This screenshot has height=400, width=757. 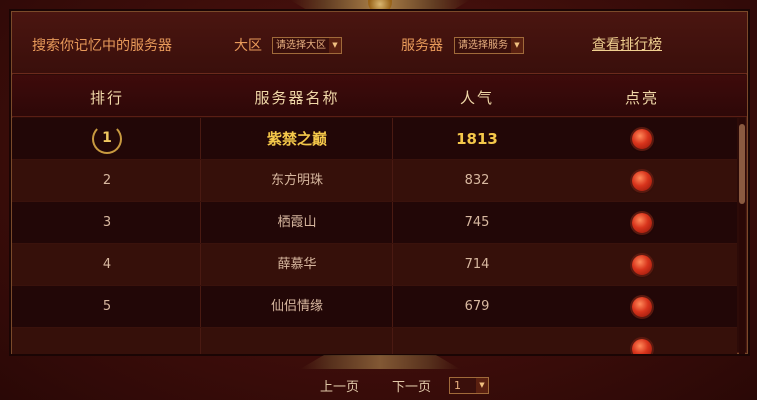 What do you see at coordinates (411, 385) in the screenshot?
I see `next-page-button: 下一页` at bounding box center [411, 385].